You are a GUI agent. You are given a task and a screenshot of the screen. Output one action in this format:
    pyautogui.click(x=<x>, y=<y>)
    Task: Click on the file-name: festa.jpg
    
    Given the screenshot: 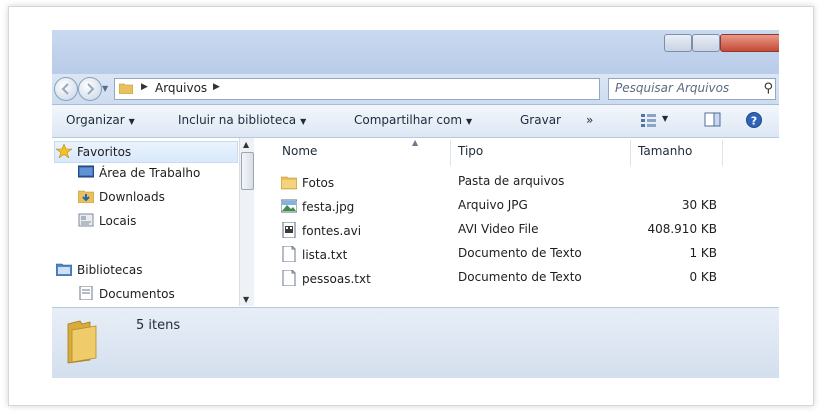 What is the action you would take?
    pyautogui.click(x=328, y=207)
    